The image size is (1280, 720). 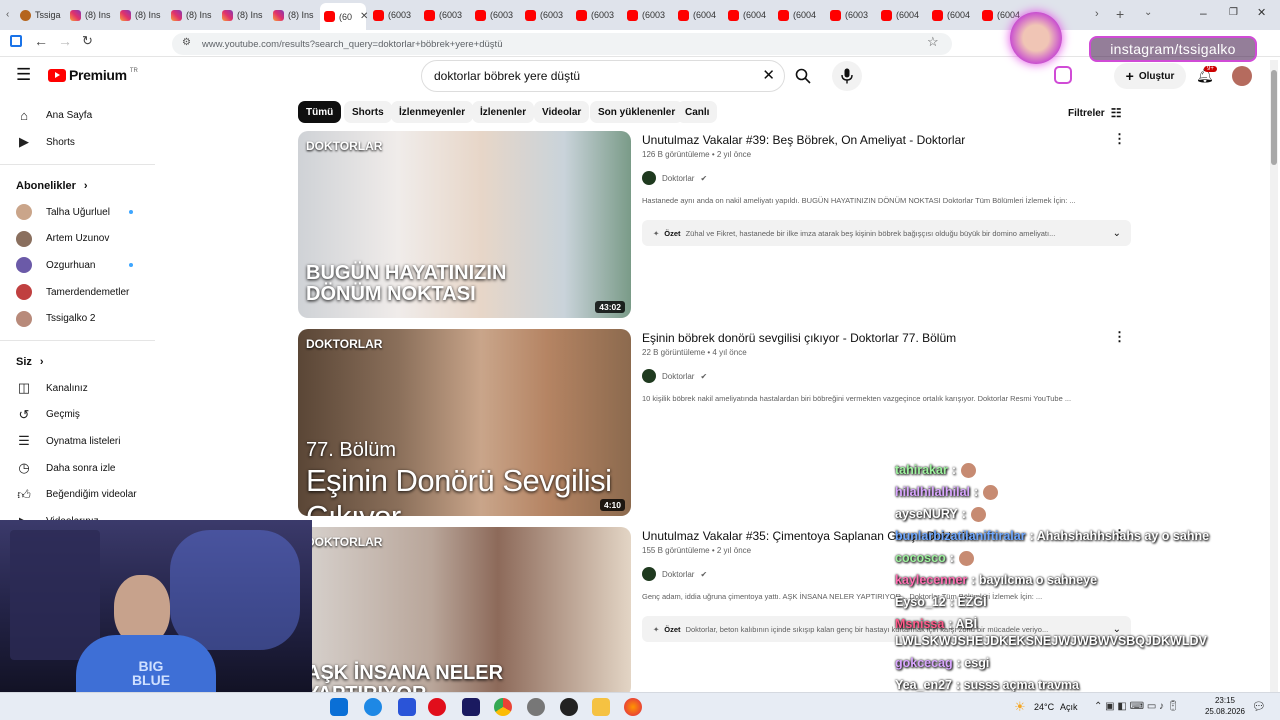 What do you see at coordinates (68, 441) in the screenshot?
I see `sidebar-item: ☰ Oynatma listeleri` at bounding box center [68, 441].